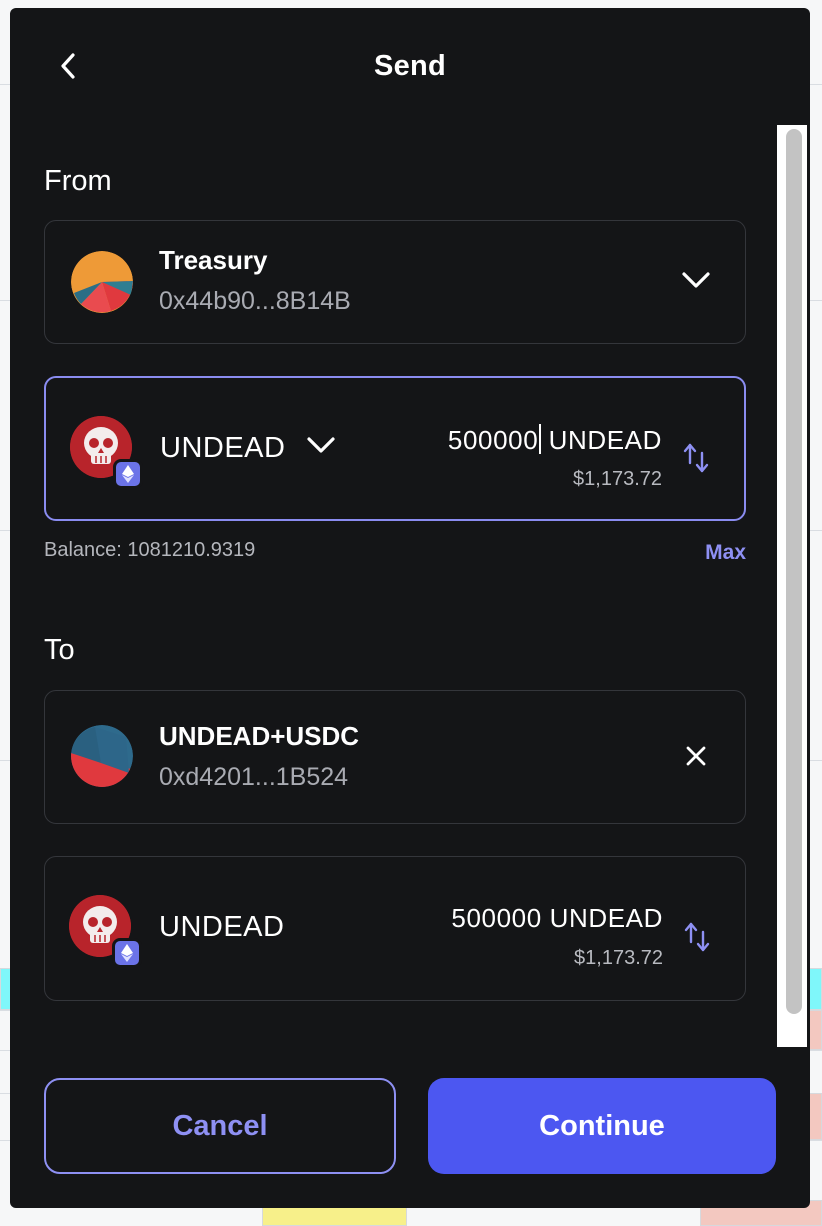 This screenshot has width=822, height=1226. I want to click on treasury-avatar, so click(102, 282).